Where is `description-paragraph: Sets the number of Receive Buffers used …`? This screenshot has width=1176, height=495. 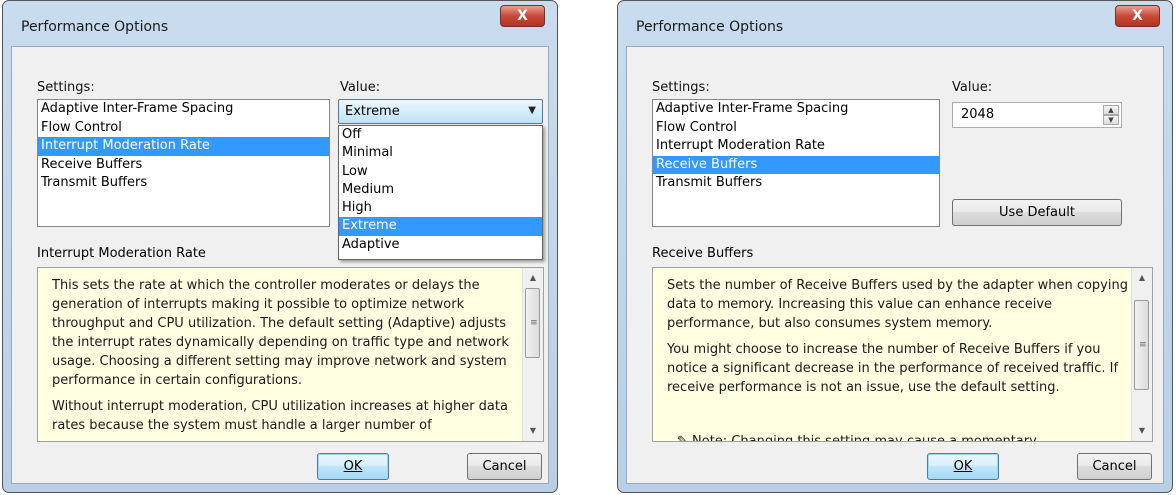
description-paragraph: Sets the number of Receive Buffers used … is located at coordinates (897, 304).